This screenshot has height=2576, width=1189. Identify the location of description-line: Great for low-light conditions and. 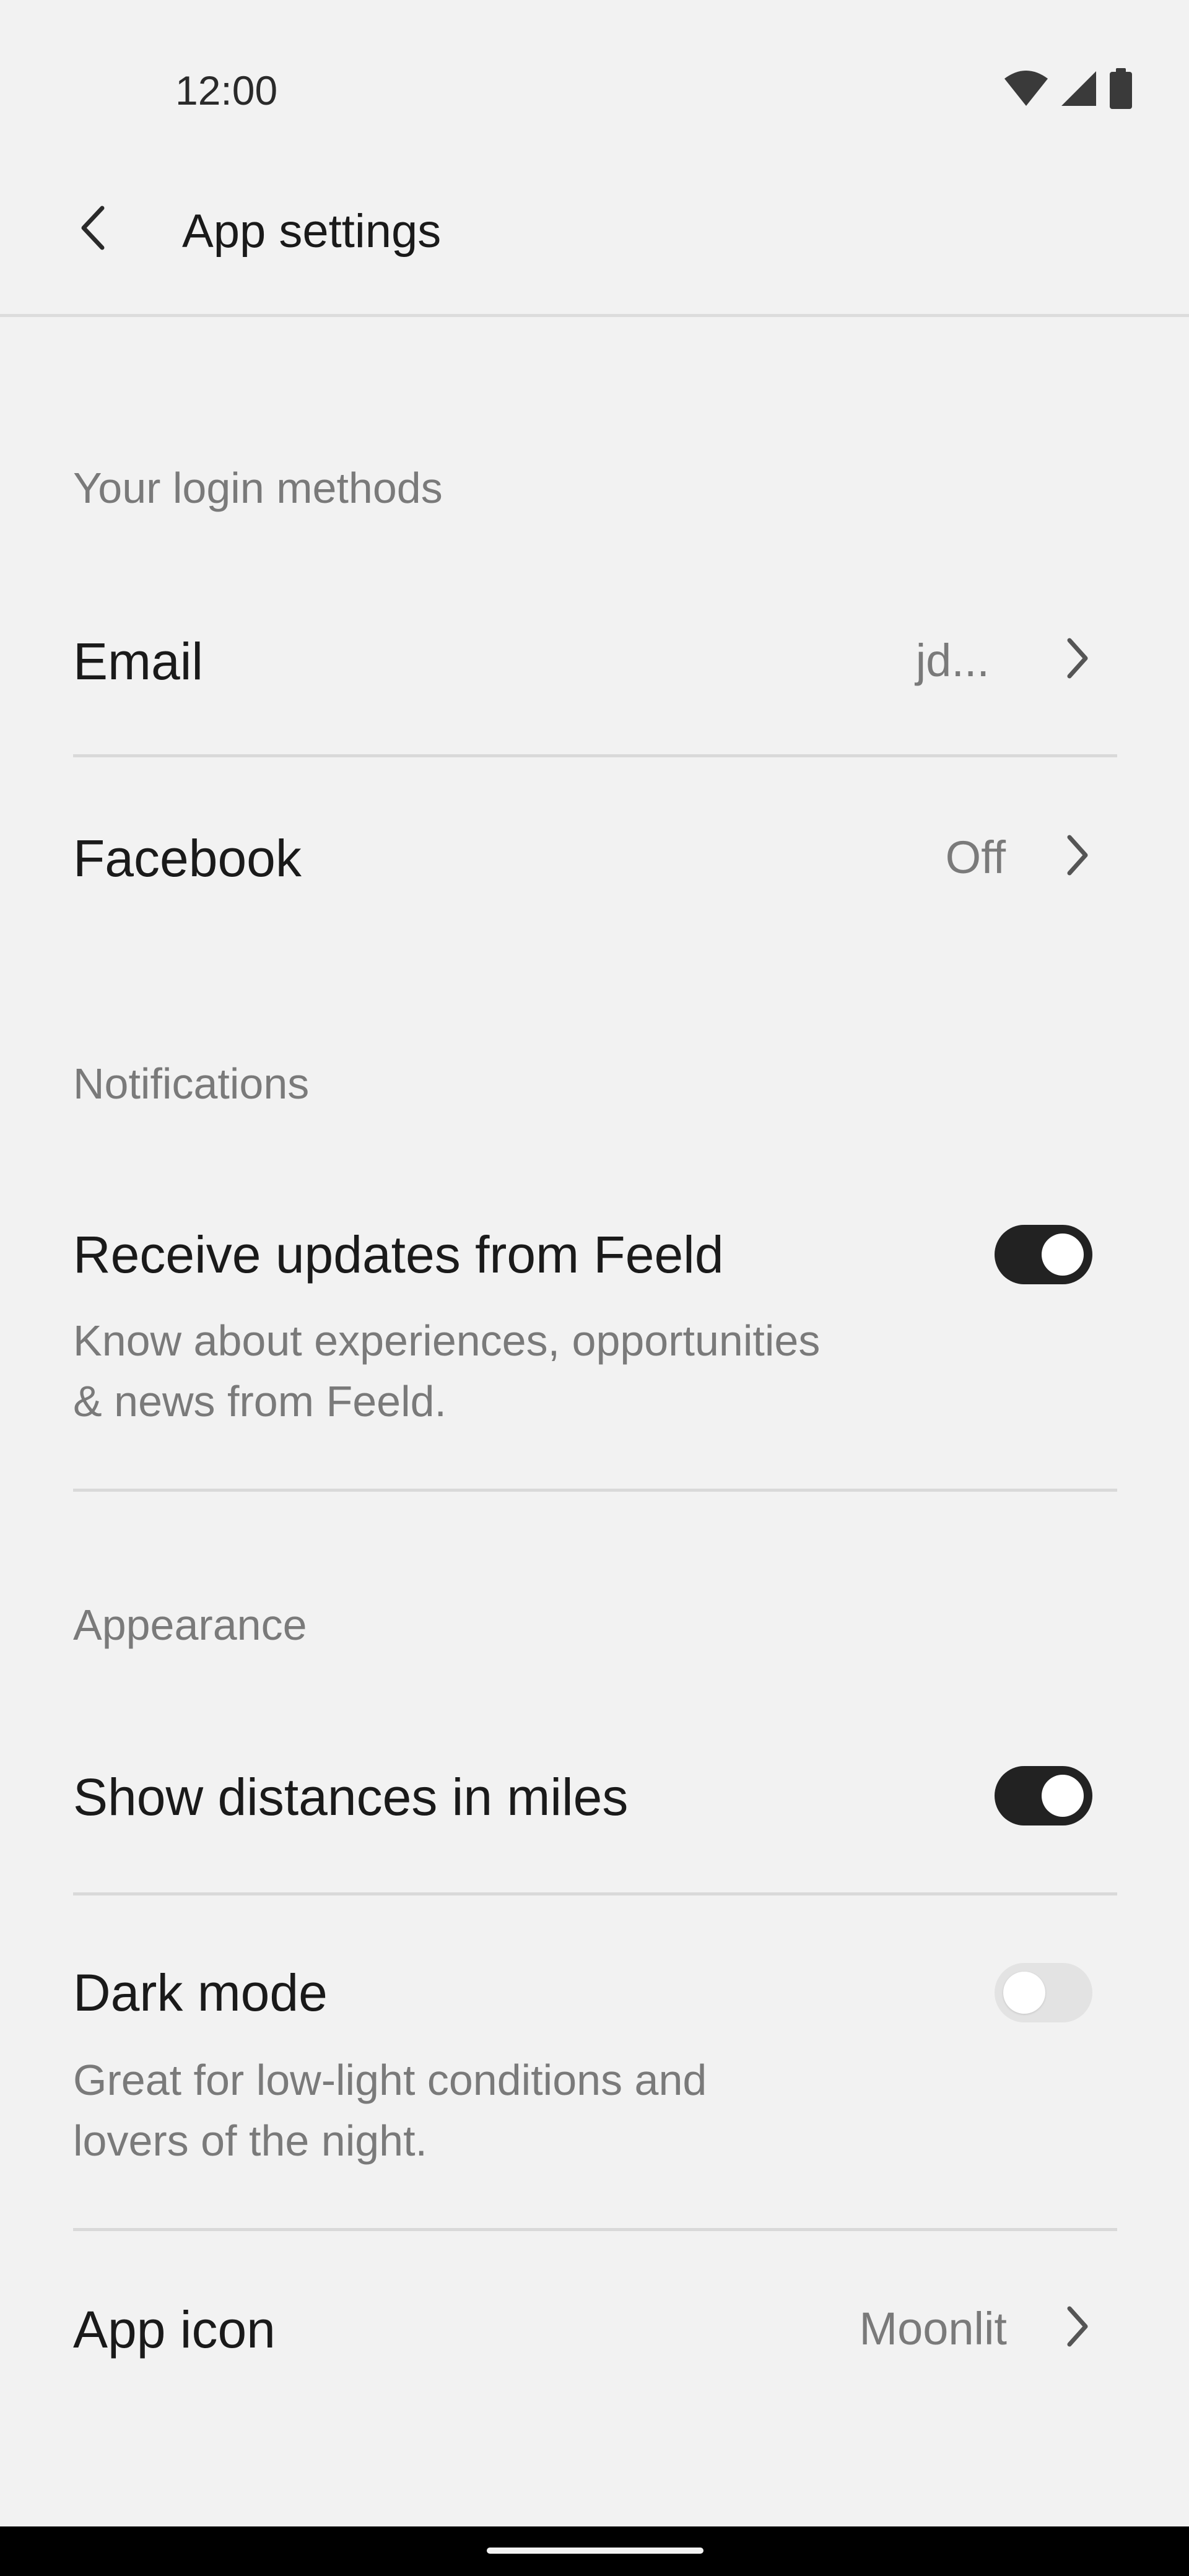
(390, 2080).